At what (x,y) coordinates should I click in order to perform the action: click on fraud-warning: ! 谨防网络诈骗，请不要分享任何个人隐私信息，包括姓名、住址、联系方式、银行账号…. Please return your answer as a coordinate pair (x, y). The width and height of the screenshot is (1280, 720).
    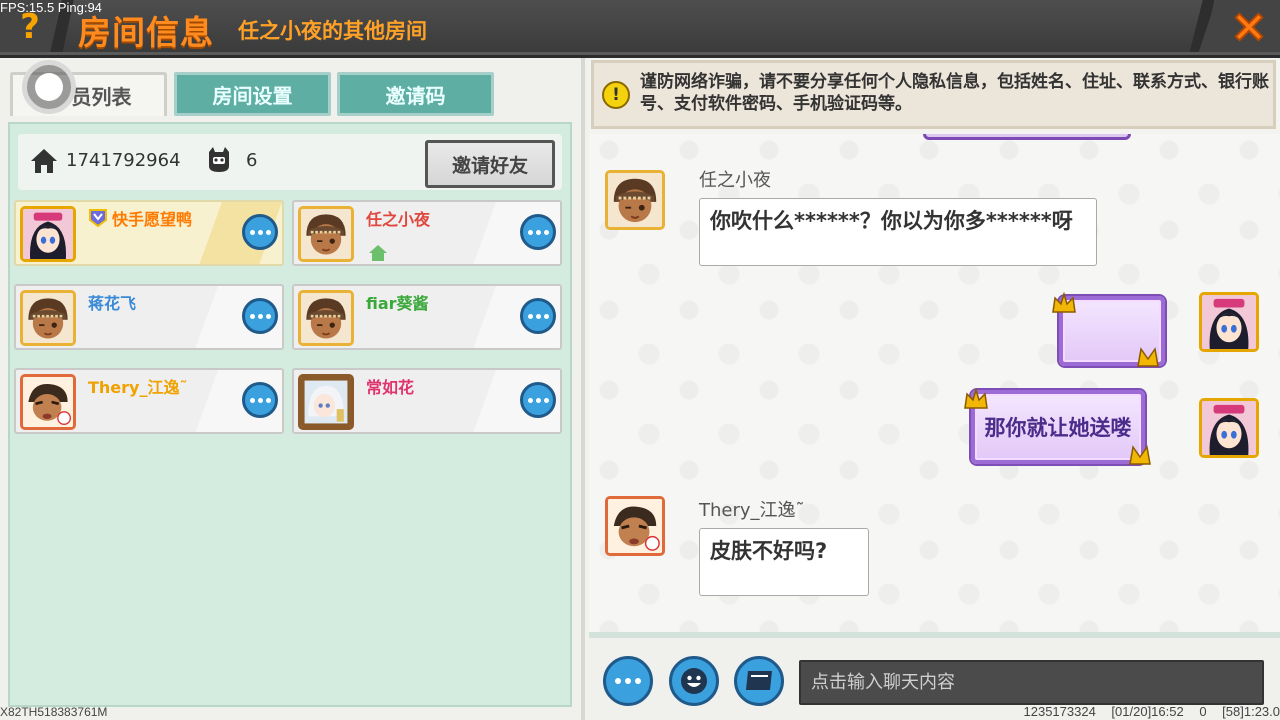
    Looking at the image, I should click on (933, 94).